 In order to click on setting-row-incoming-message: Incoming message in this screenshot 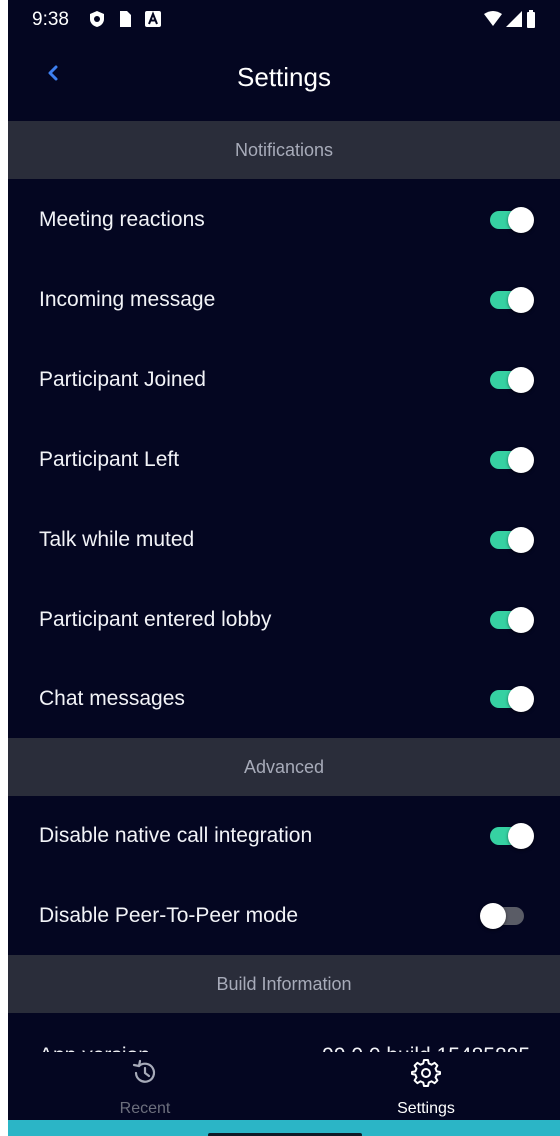, I will do `click(284, 300)`.